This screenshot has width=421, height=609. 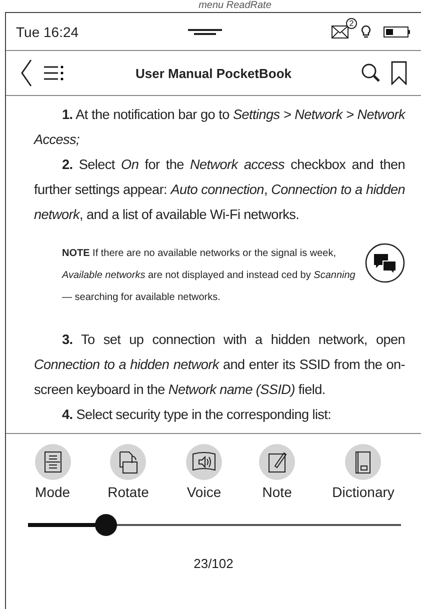 What do you see at coordinates (205, 31) in the screenshot?
I see `handle-icon` at bounding box center [205, 31].